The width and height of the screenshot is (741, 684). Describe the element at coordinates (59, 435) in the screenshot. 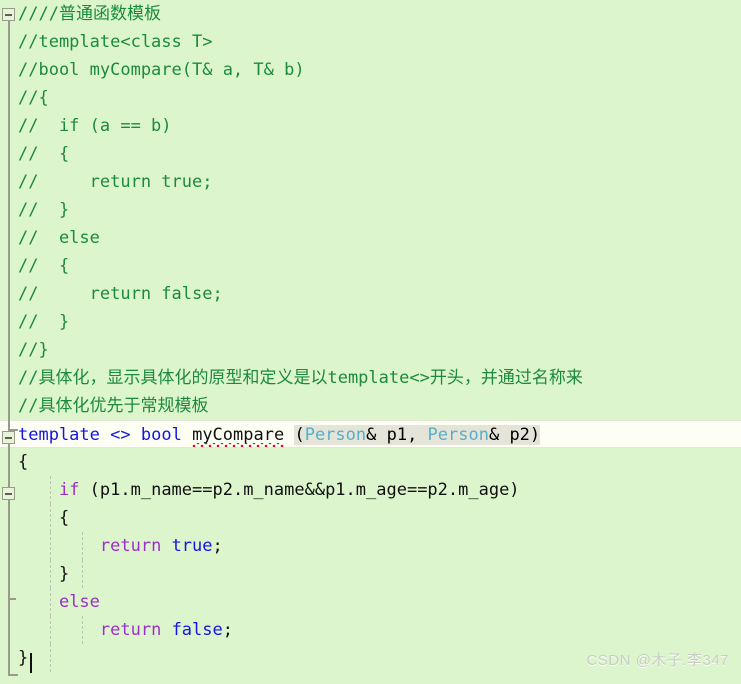

I see `code-token: template` at that location.